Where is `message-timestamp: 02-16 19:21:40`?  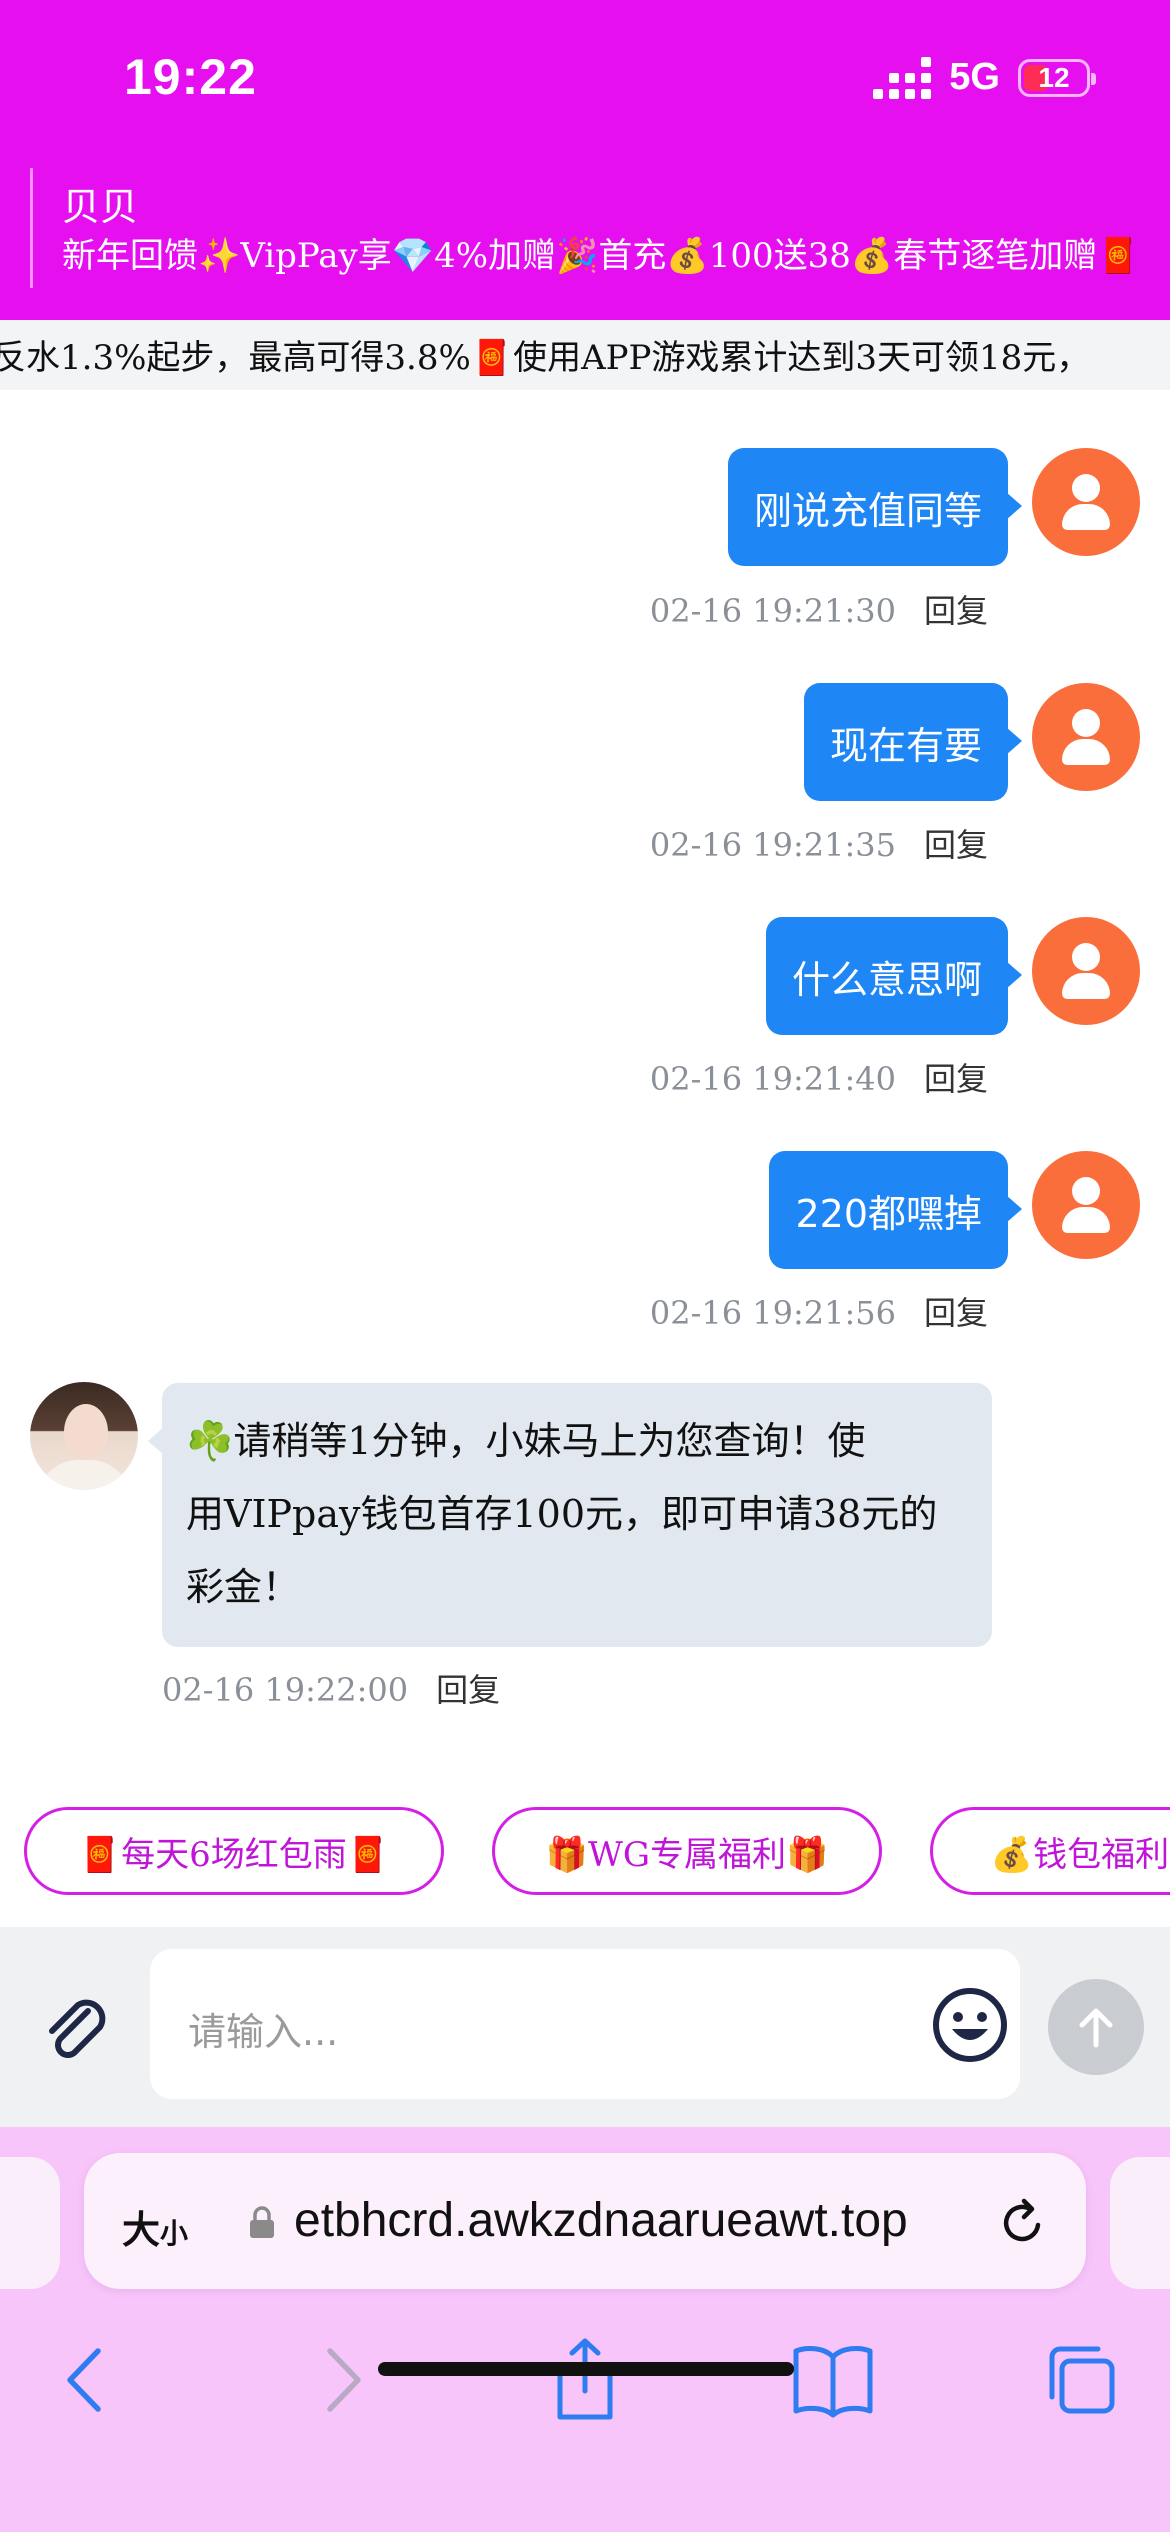
message-timestamp: 02-16 19:21:40 is located at coordinates (772, 1079).